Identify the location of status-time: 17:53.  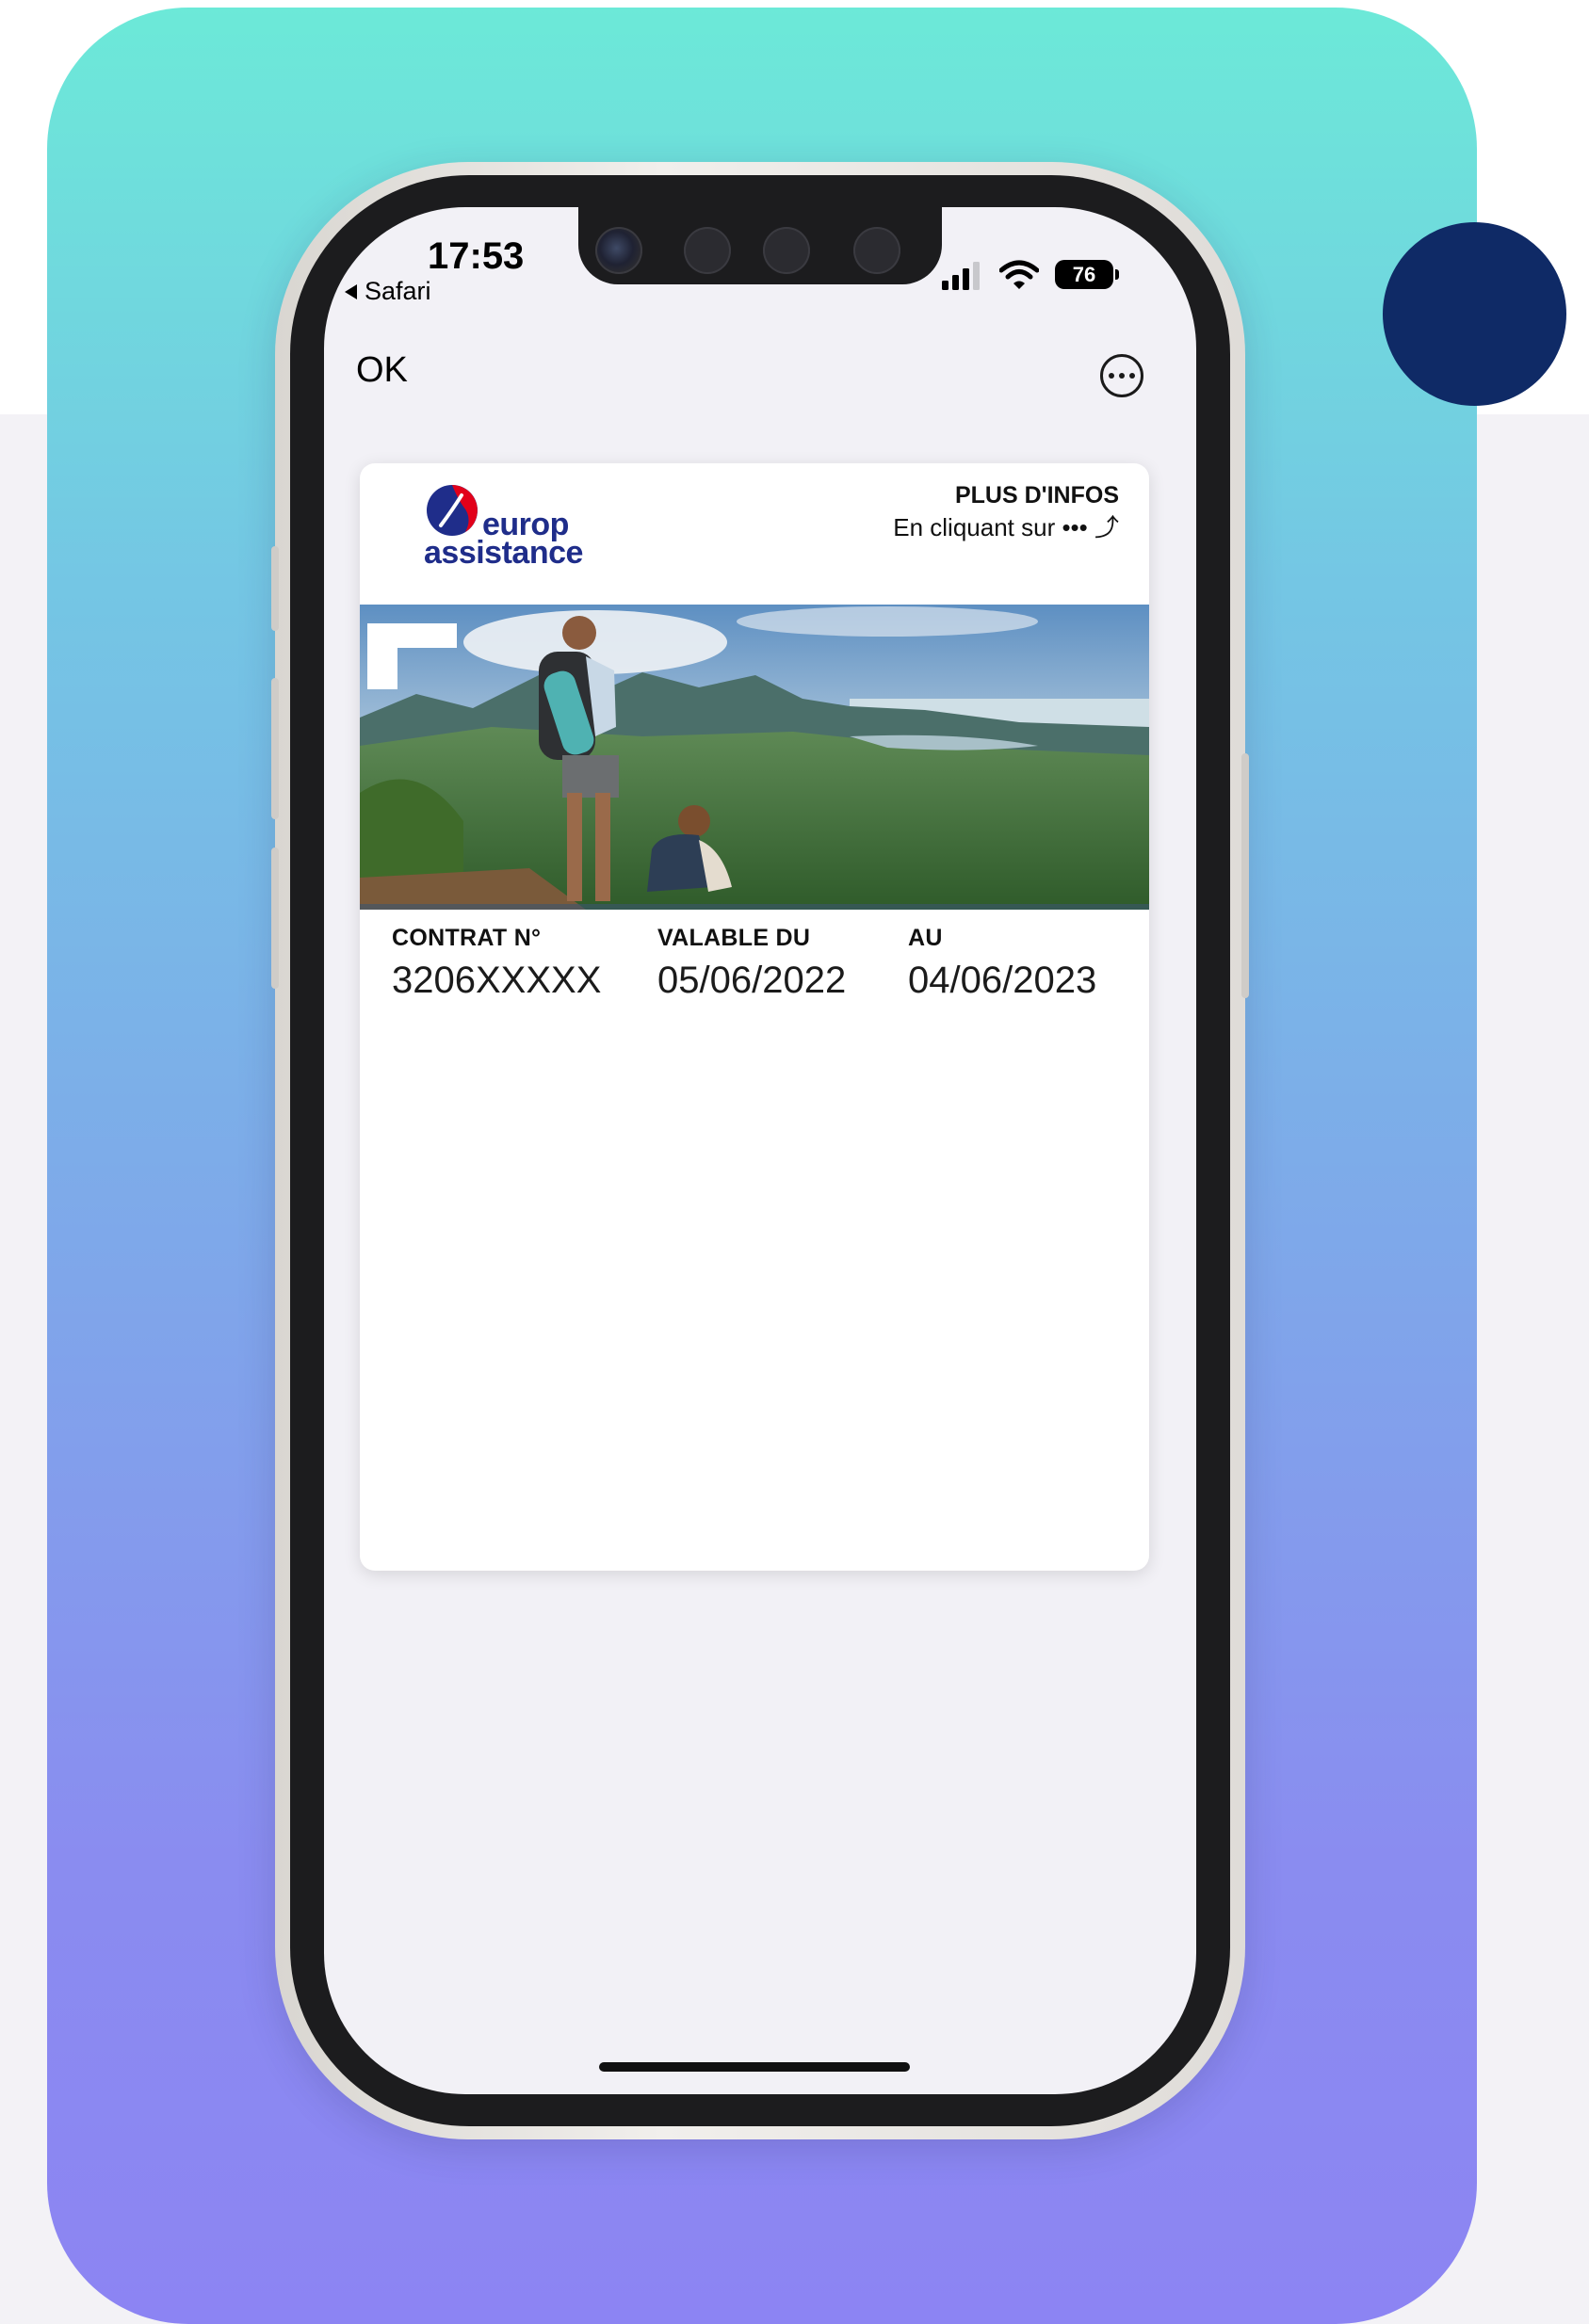
(477, 256).